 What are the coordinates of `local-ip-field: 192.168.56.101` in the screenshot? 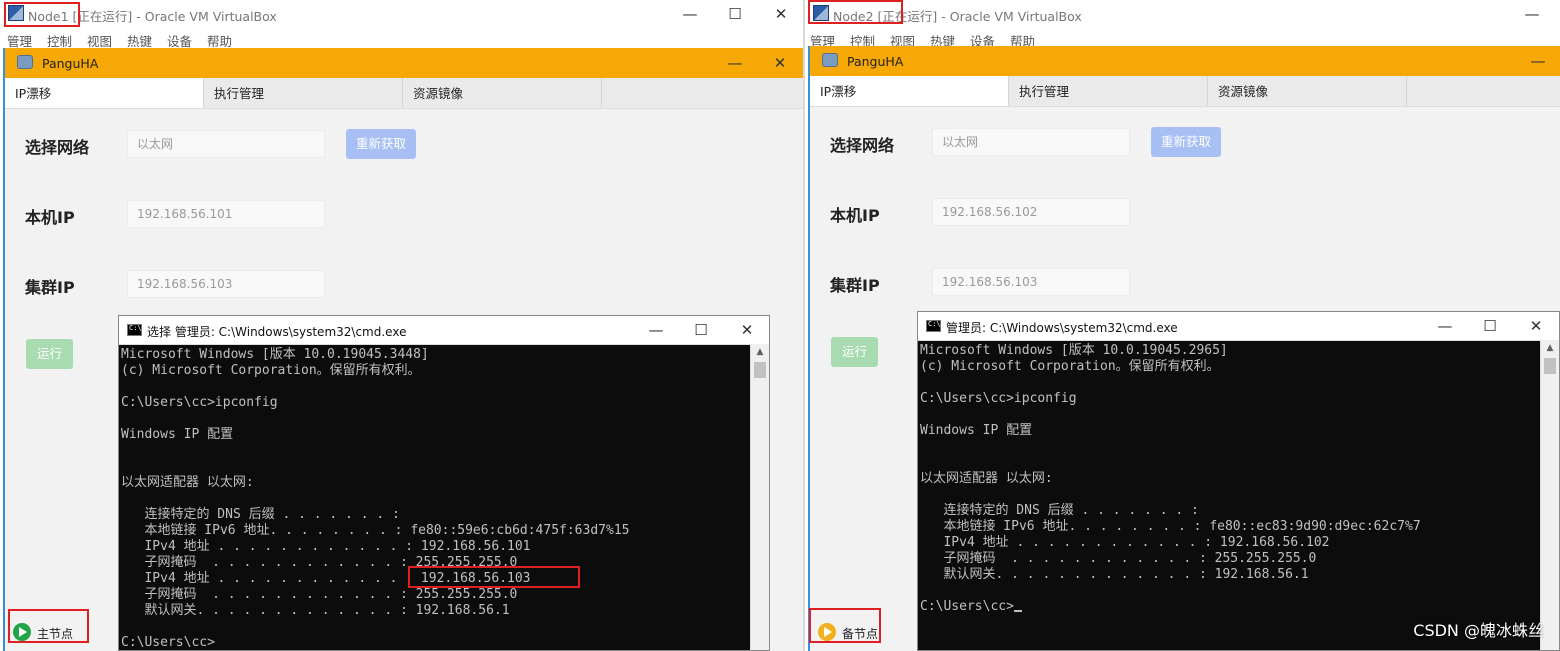 It's located at (226, 214).